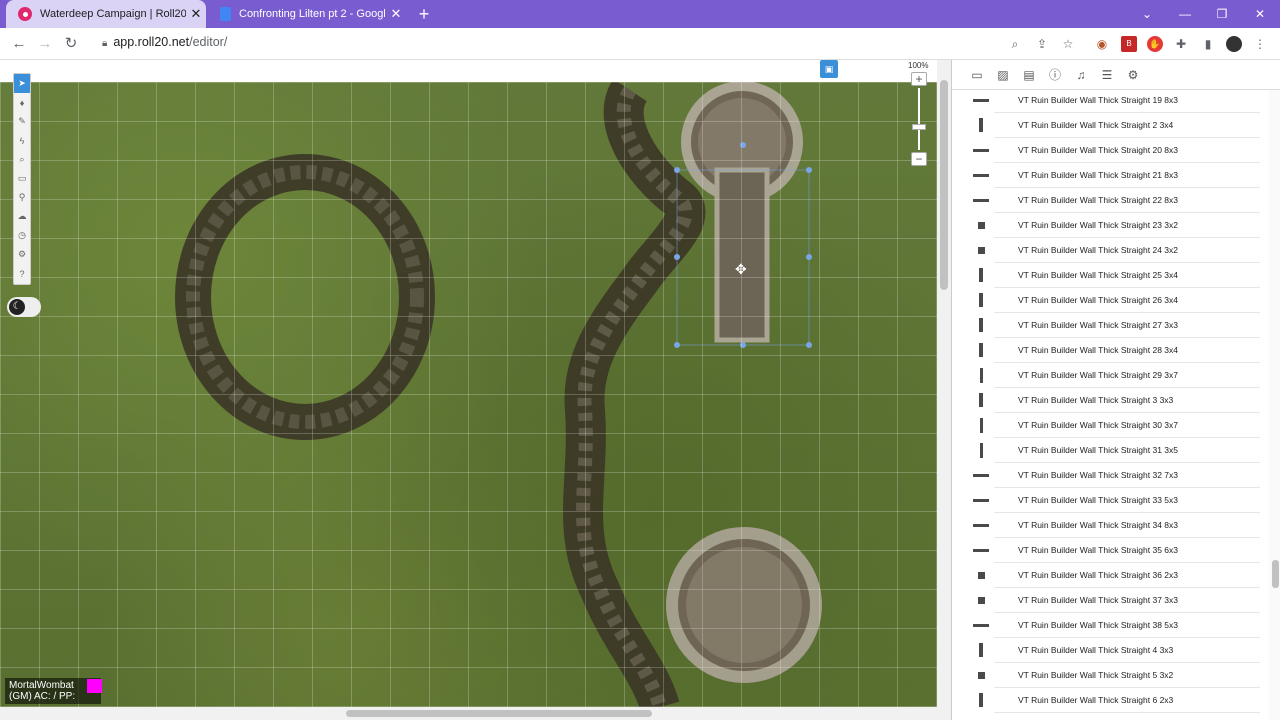  Describe the element at coordinates (45, 44) in the screenshot. I see `forward-button: →` at that location.